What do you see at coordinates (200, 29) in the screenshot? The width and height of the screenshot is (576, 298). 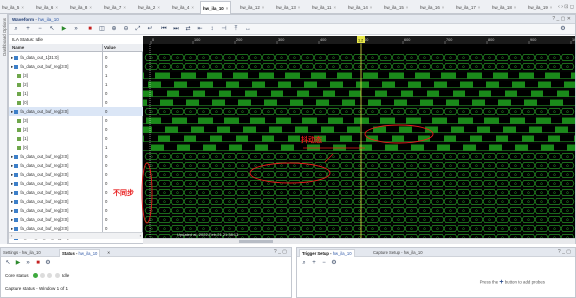 I see `marker-icon: ⇤` at bounding box center [200, 29].